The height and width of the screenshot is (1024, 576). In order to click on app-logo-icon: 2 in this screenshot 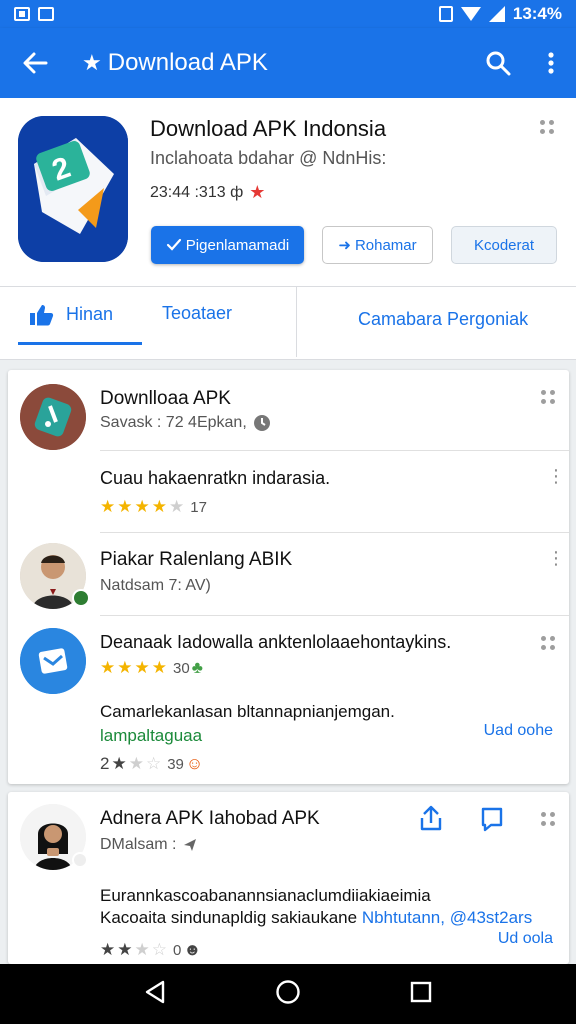, I will do `click(73, 189)`.